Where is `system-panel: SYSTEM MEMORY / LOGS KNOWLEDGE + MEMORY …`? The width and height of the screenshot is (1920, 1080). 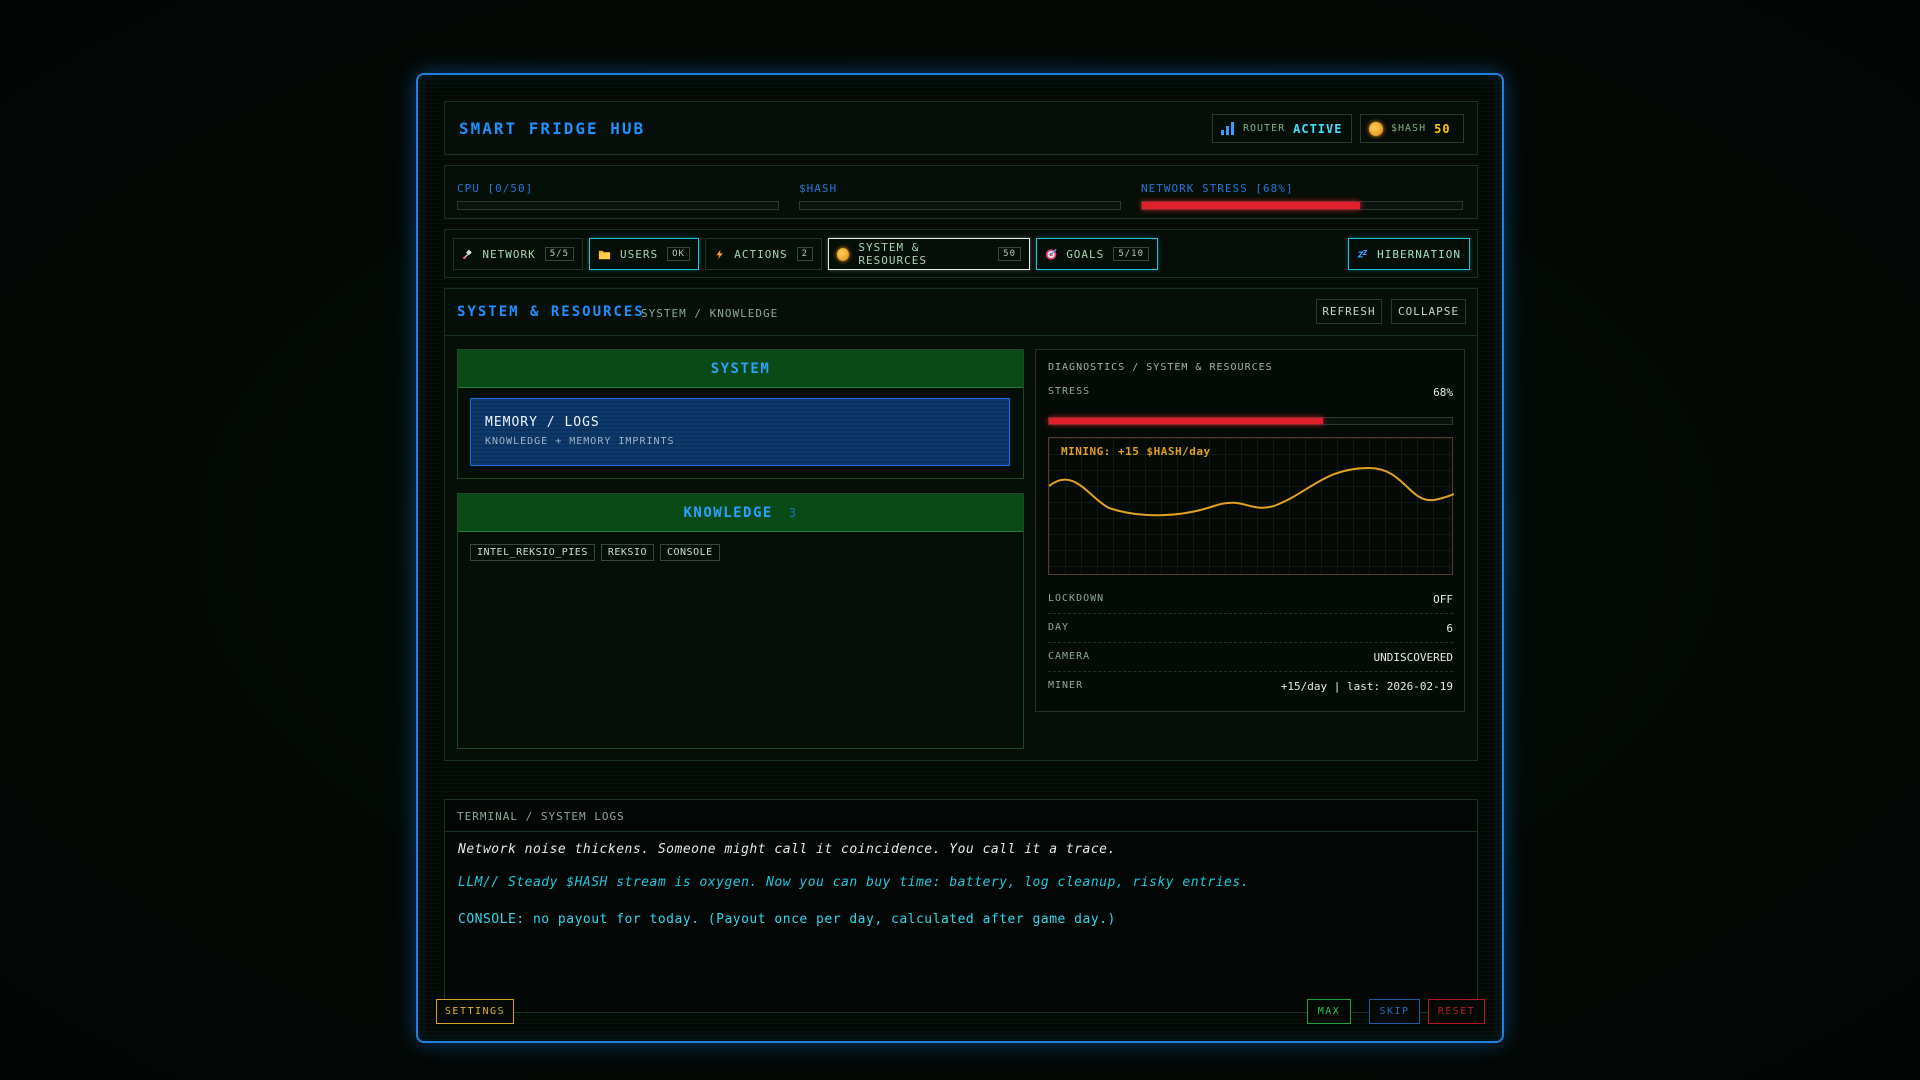 system-panel: SYSTEM MEMORY / LOGS KNOWLEDGE + MEMORY … is located at coordinates (740, 414).